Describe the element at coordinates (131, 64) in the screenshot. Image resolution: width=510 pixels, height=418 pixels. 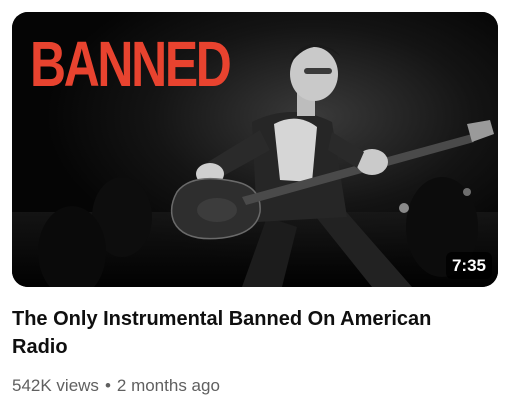
I see `thumbnail-banner-text: BANNED` at that location.